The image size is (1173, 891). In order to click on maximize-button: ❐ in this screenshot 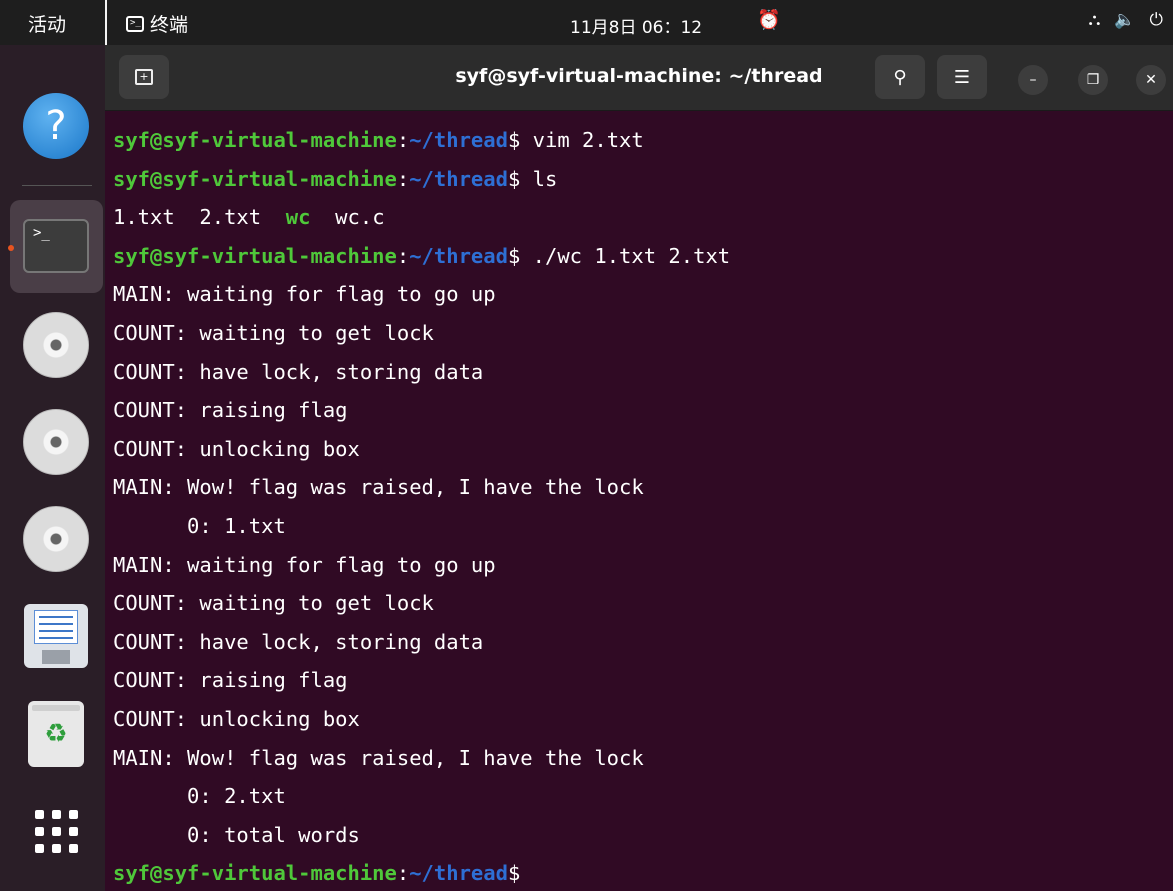, I will do `click(1093, 80)`.